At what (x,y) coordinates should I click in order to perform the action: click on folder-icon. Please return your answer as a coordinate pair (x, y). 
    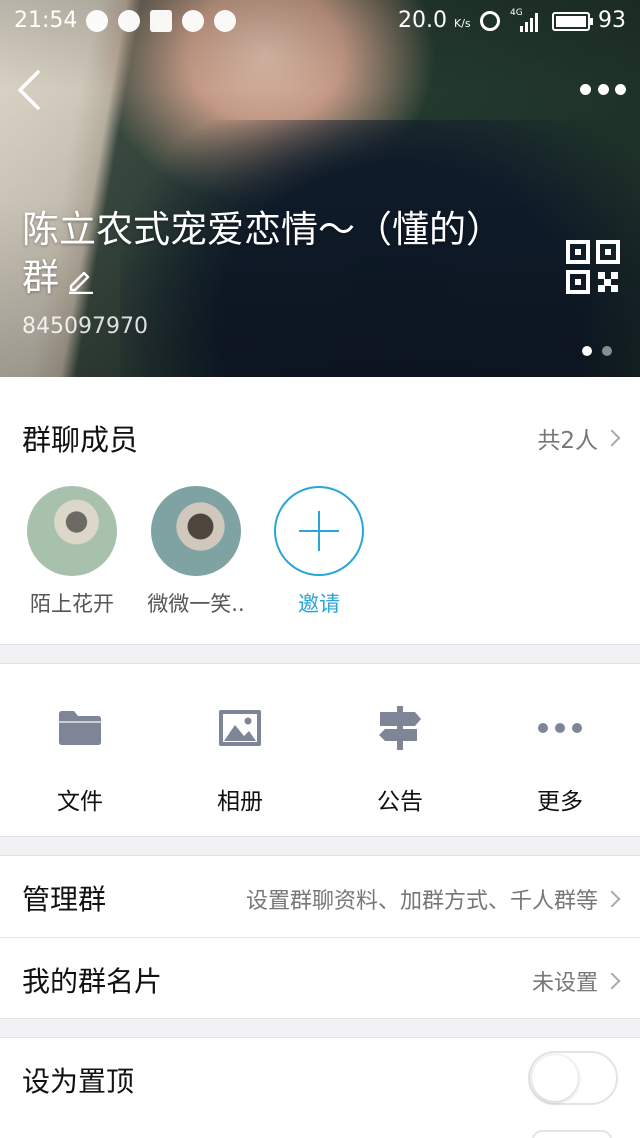
    Looking at the image, I should click on (80, 728).